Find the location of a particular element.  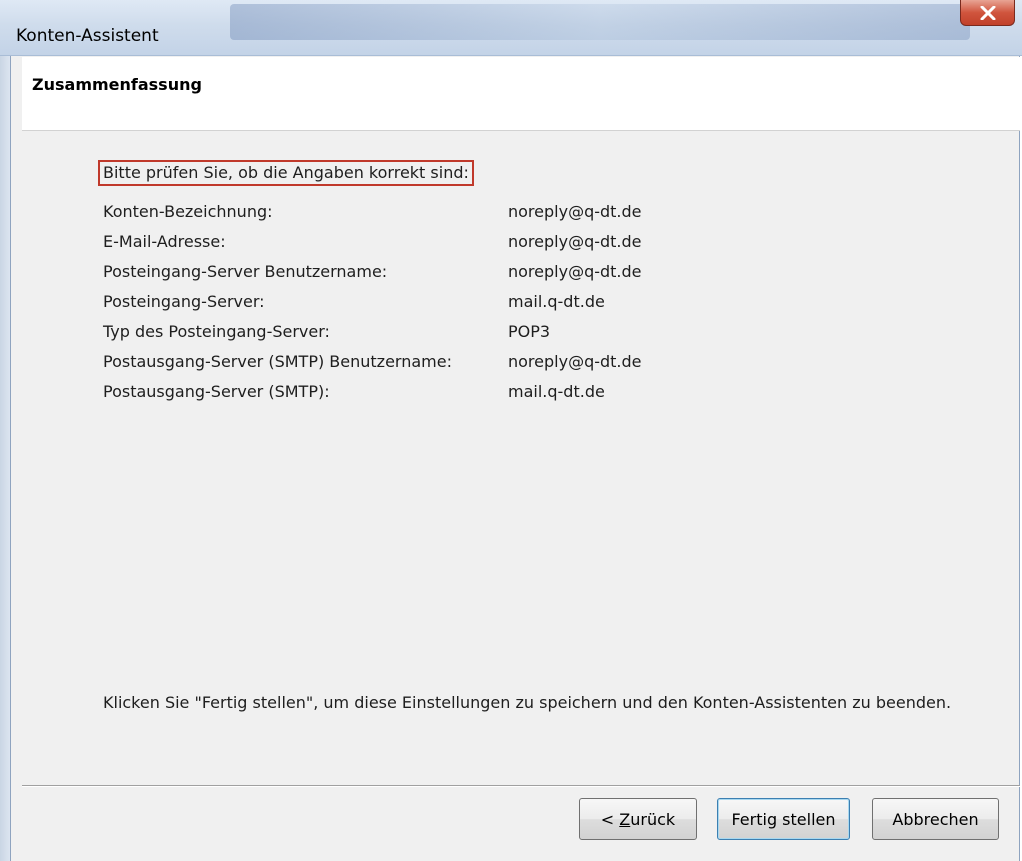

summary-label: Posteingang-Server: is located at coordinates (184, 301).